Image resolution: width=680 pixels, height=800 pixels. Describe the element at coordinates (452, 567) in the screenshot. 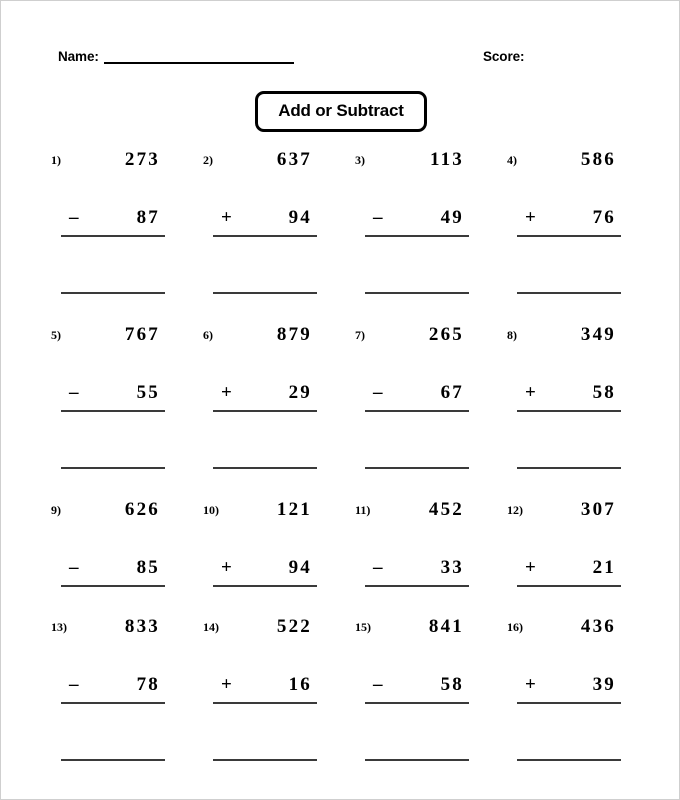

I see `subtrahend-or-addend: 33` at that location.